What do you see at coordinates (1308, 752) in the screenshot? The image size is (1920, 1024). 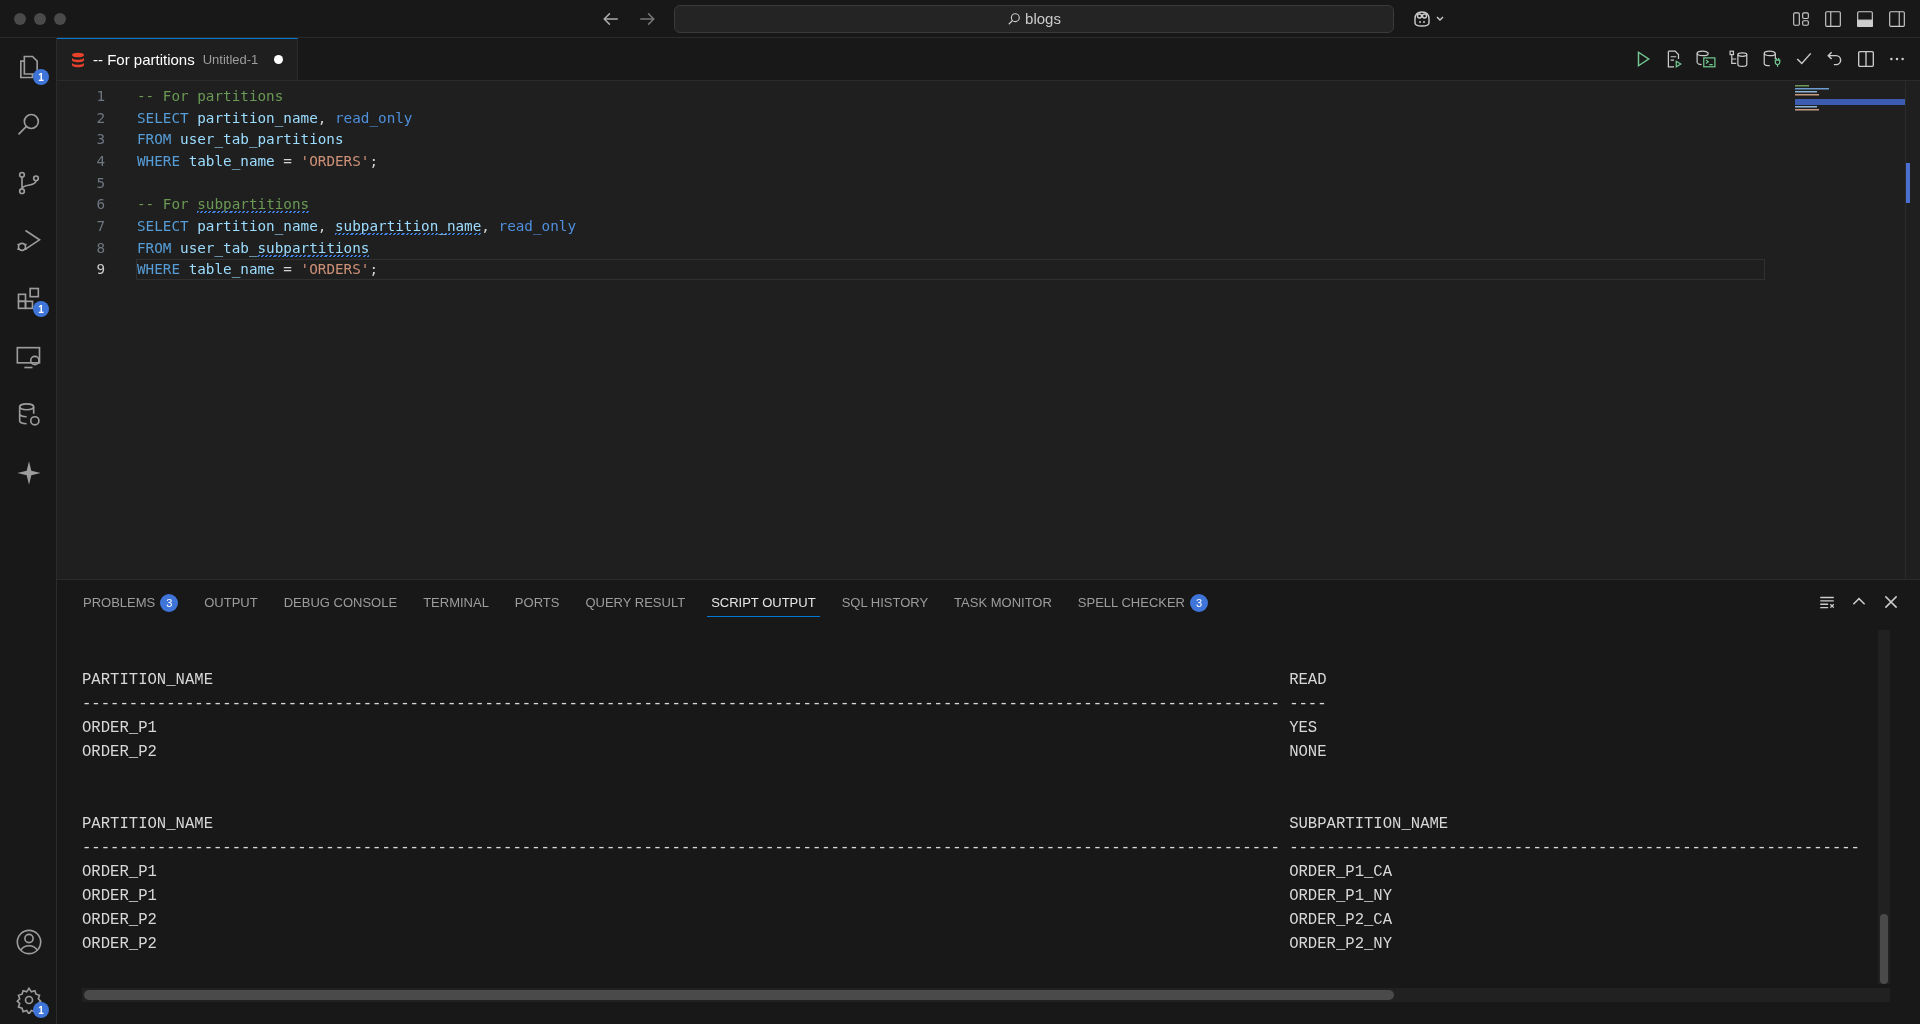 I see `output-cell-text: NONE` at bounding box center [1308, 752].